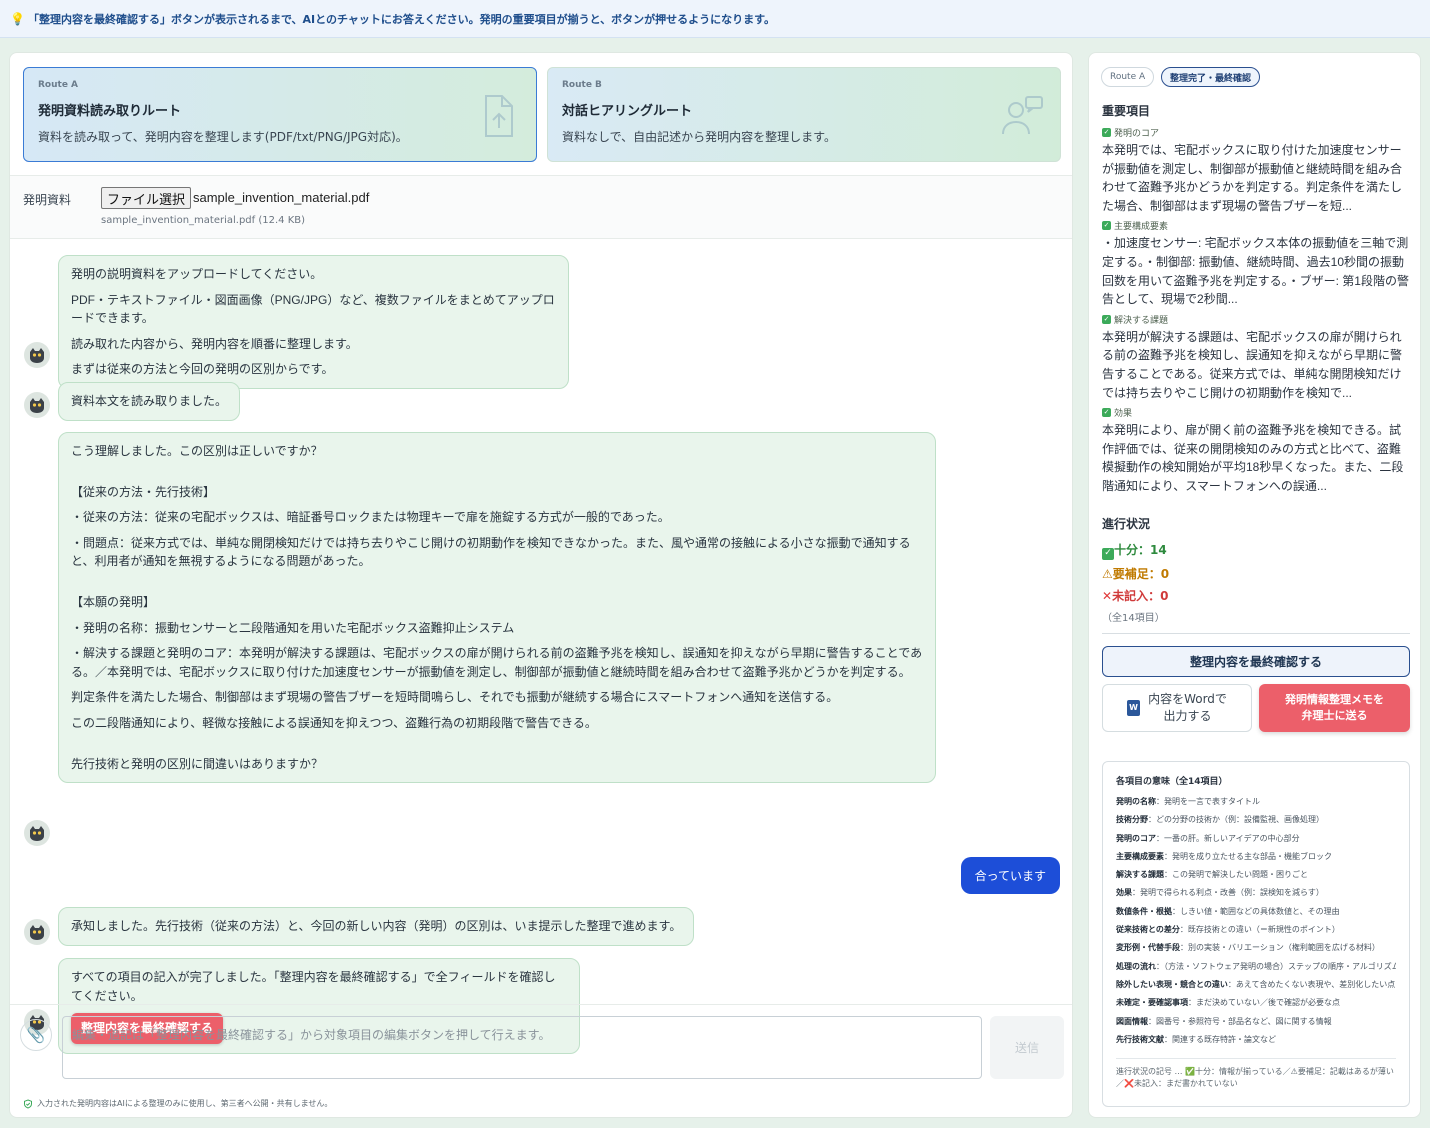 Image resolution: width=1430 pixels, height=1128 pixels. I want to click on final-confirm-button: 整理内容を最終確認する, so click(1256, 661).